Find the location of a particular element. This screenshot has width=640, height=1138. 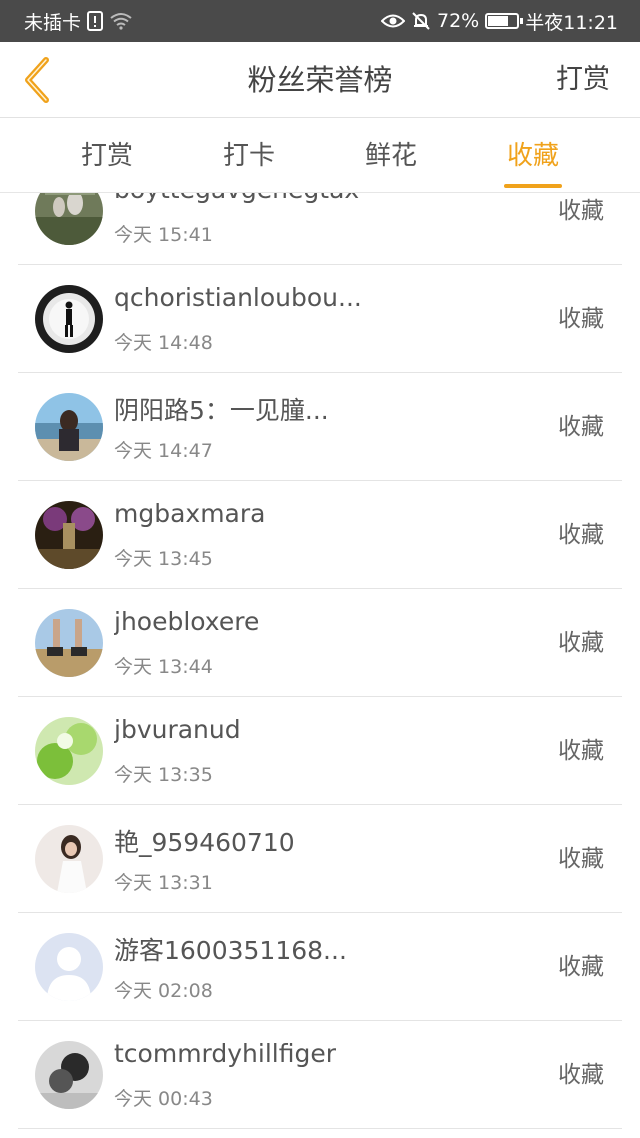

tab-label: 打卡 is located at coordinates (248, 156).